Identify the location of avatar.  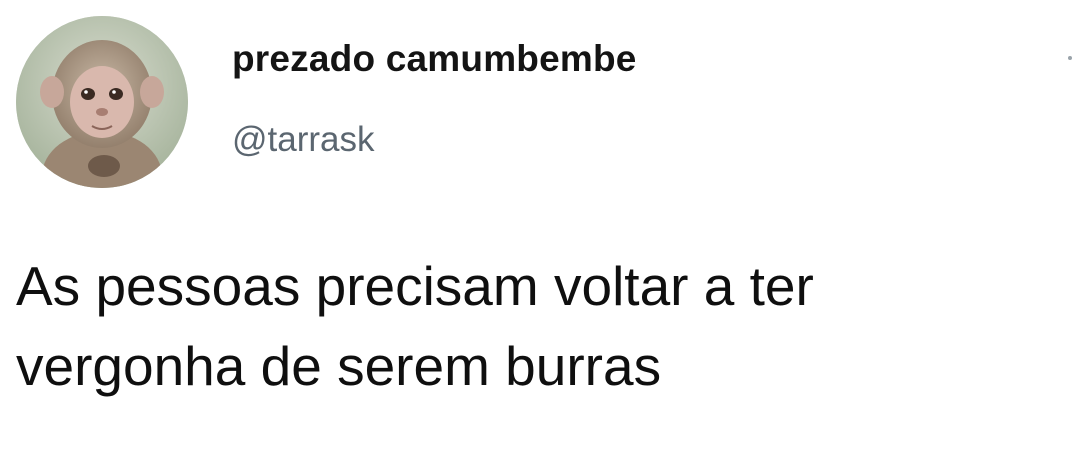
(102, 102).